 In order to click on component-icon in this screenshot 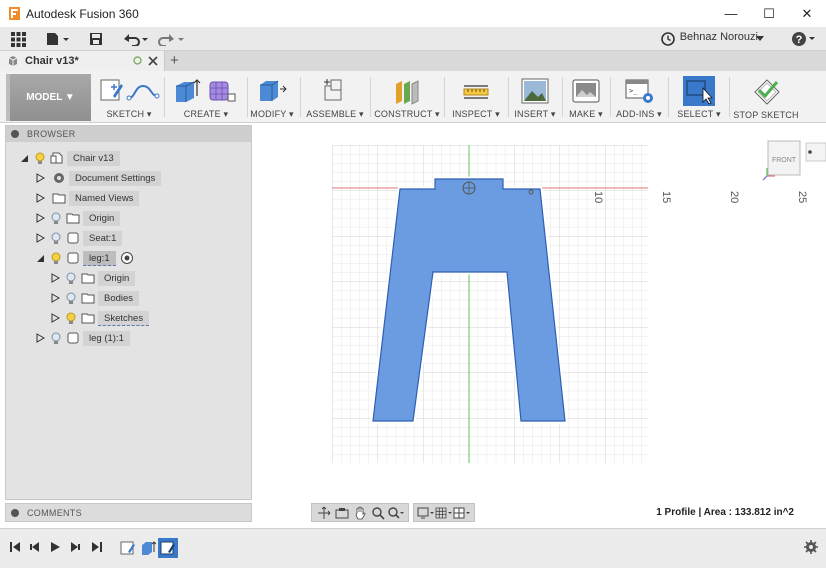, I will do `click(73, 258)`.